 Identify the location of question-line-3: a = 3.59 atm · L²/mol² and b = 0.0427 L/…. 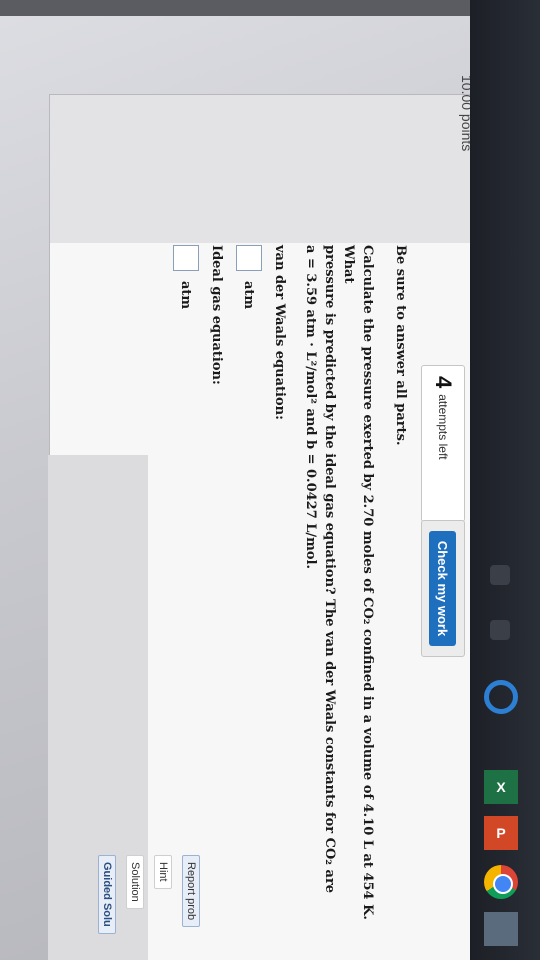
(310, 407).